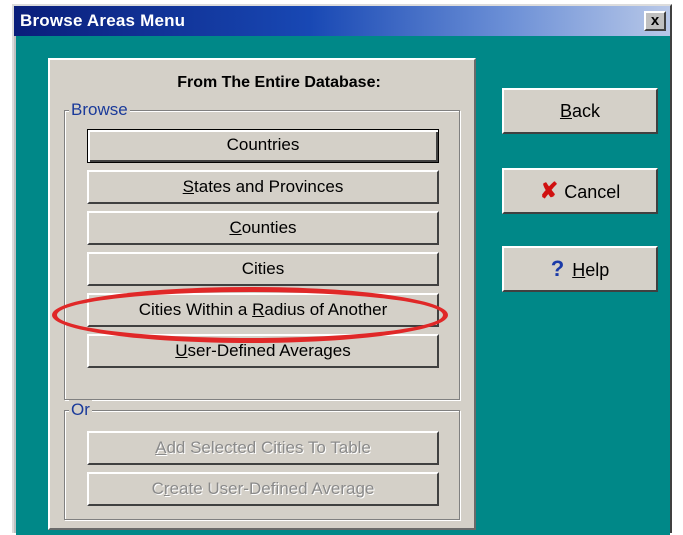 This screenshot has width=683, height=535. I want to click on countries-button: Countries, so click(263, 146).